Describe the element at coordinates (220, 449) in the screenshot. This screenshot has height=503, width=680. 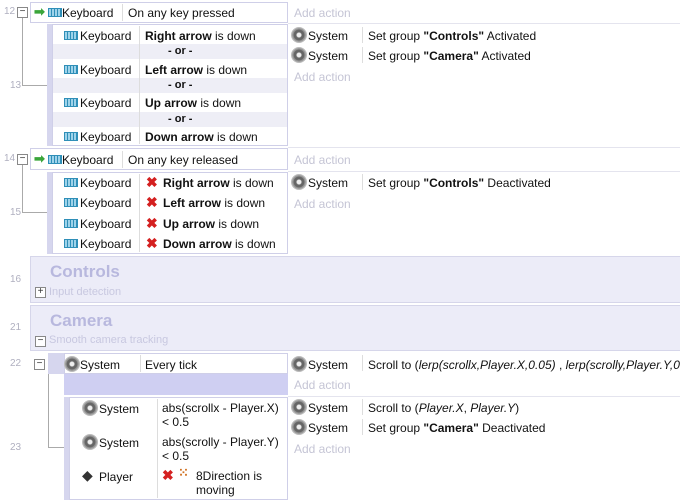
I see `condition-text: abs(scrolly - Player.Y) < 0.5` at that location.